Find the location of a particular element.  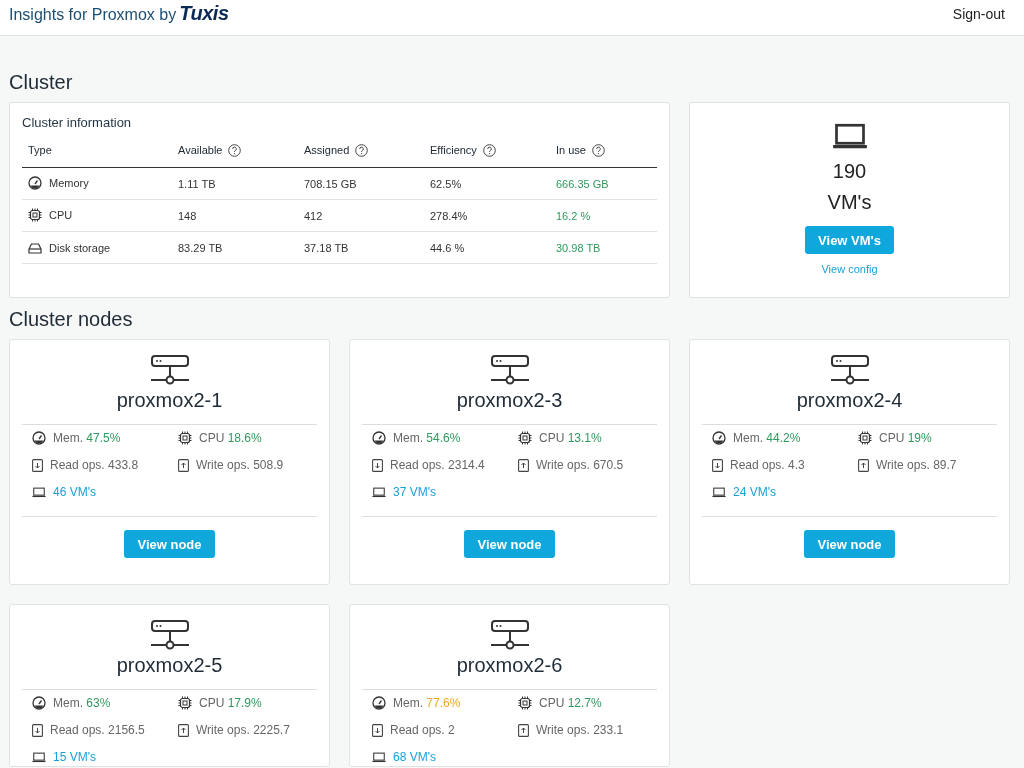

metric-text: Read ops. 2 is located at coordinates (422, 730).